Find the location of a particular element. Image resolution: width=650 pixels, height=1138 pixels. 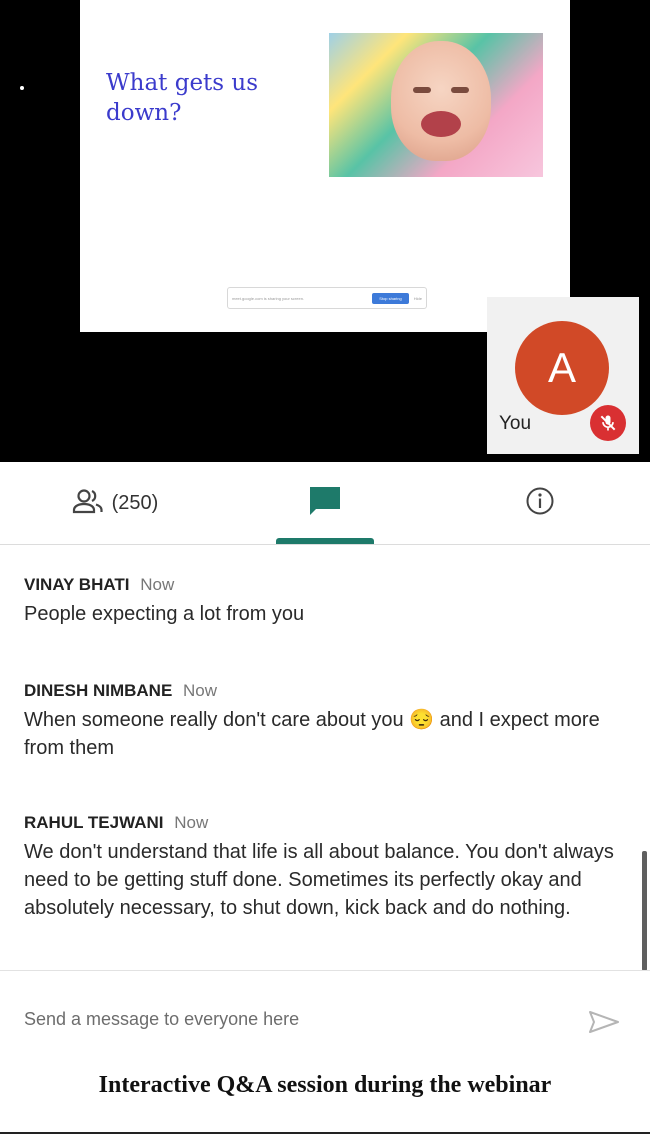

active-tab-indicator is located at coordinates (325, 541).